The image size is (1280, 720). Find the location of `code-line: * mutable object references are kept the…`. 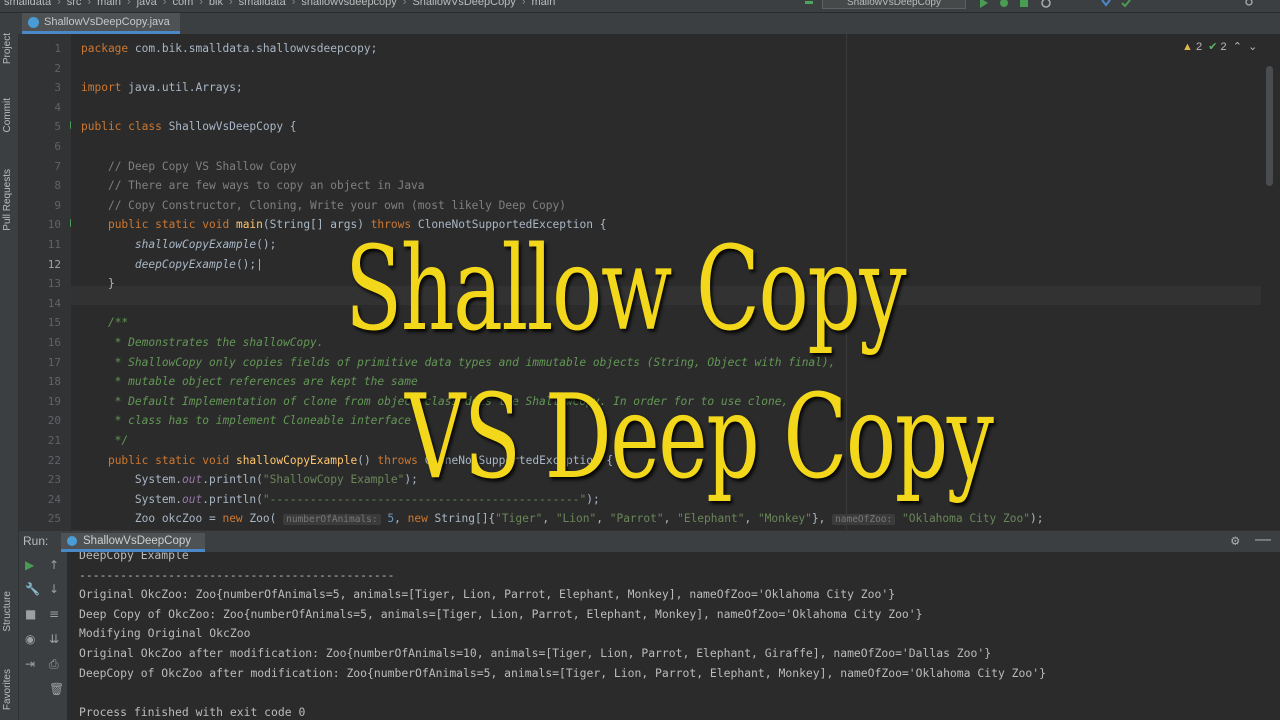

code-line: * mutable object references are kept the… is located at coordinates (249, 382).